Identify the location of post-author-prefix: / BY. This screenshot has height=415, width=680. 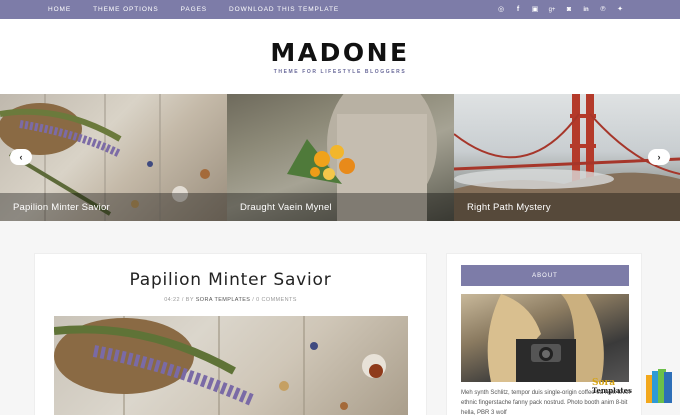
(187, 300).